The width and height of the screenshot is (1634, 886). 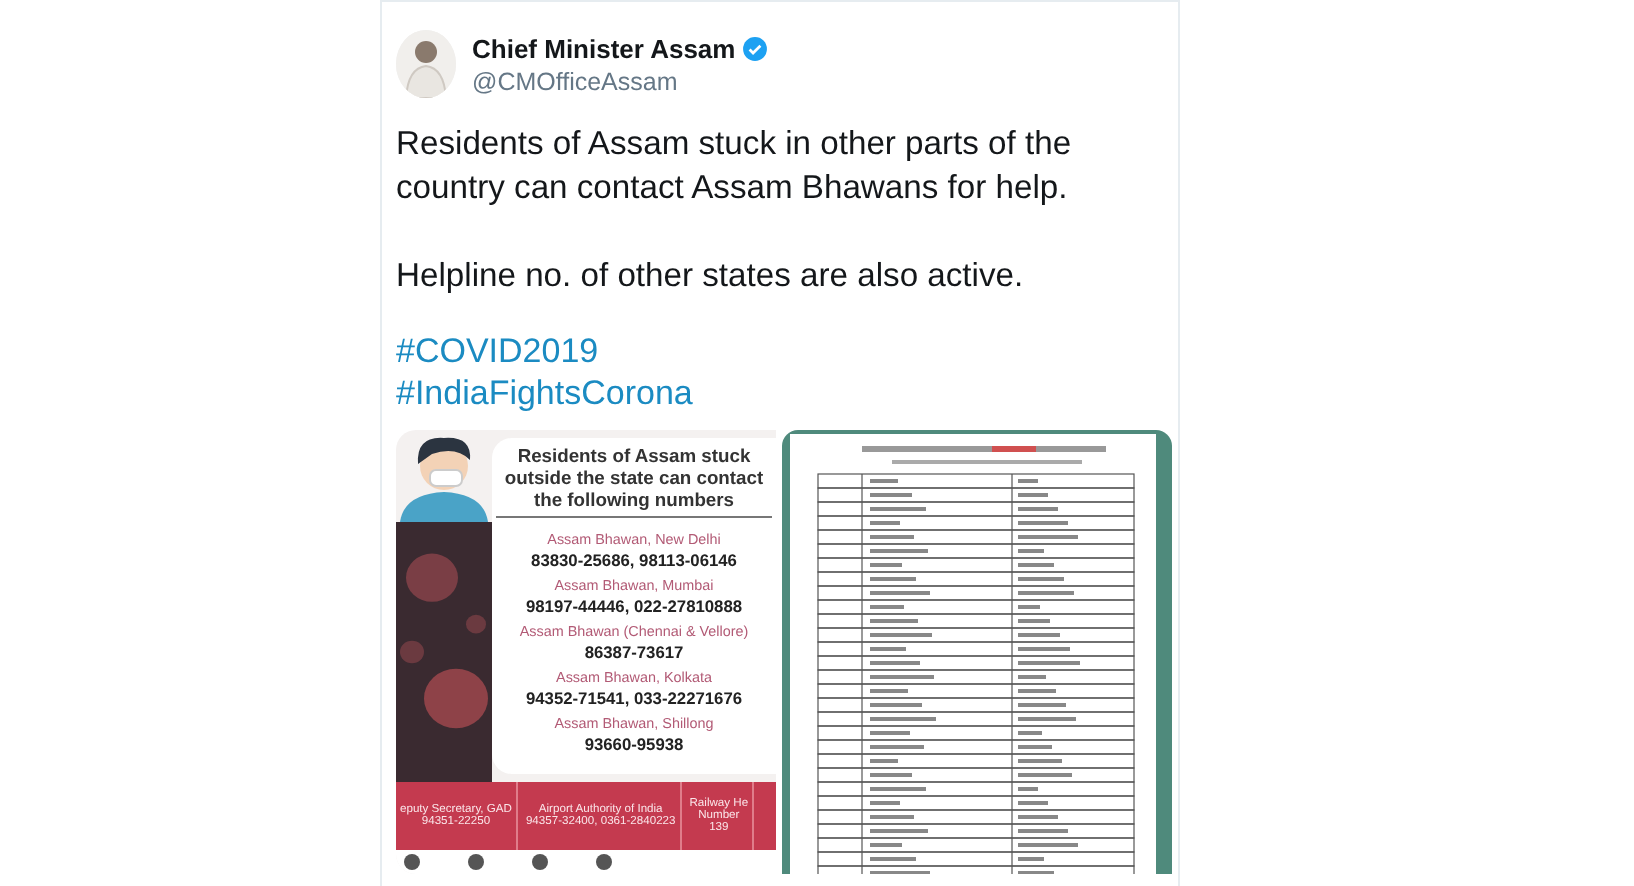 I want to click on contact-number: 98197-44446, 022-27810888, so click(x=634, y=606).